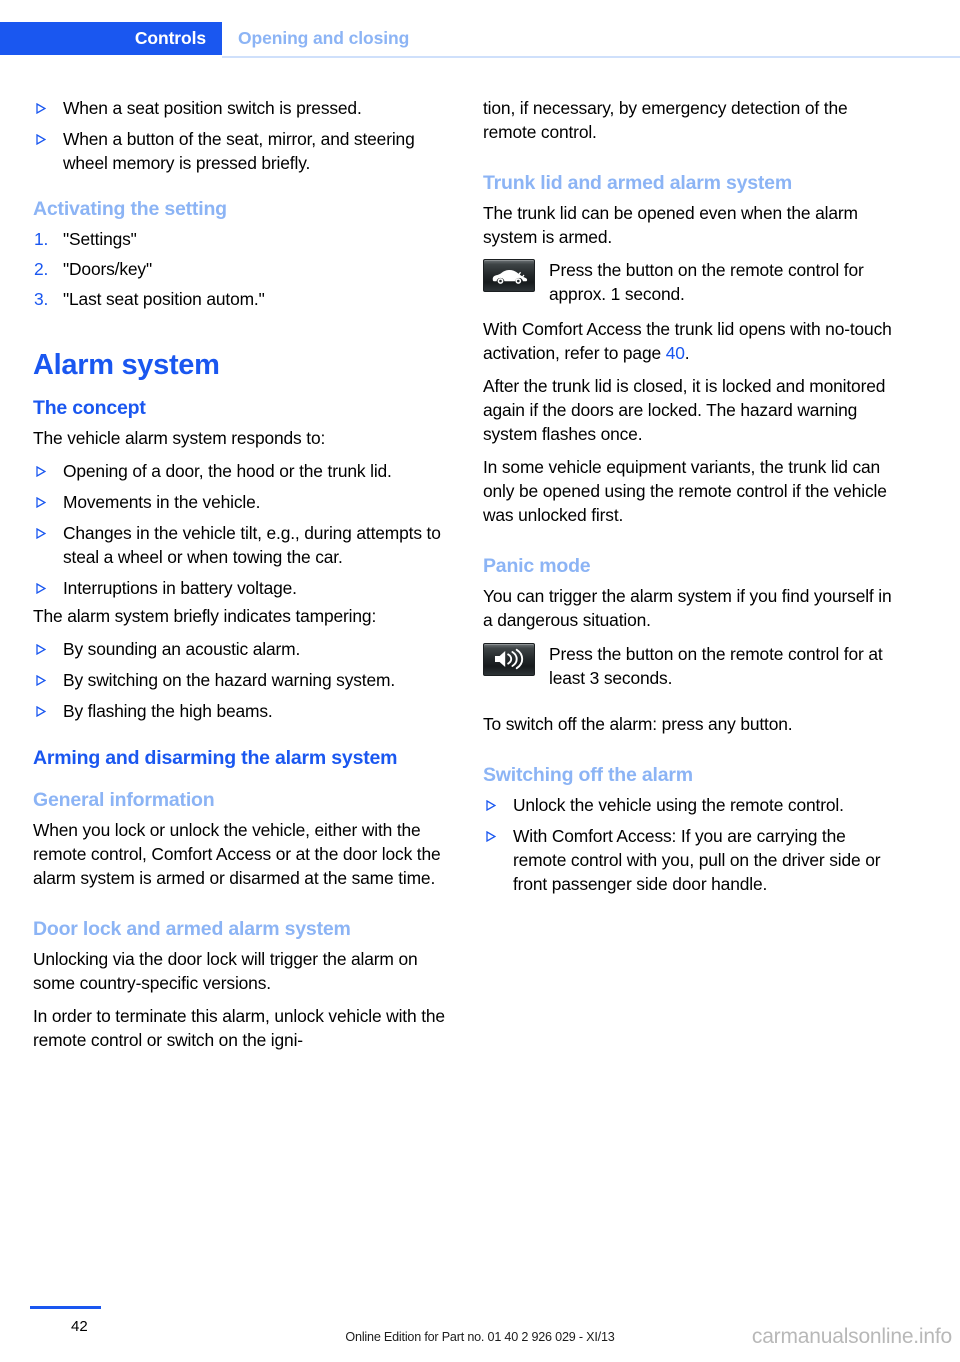 The image size is (960, 1362). What do you see at coordinates (687, 352) in the screenshot?
I see `comfort-access-text-after: .` at bounding box center [687, 352].